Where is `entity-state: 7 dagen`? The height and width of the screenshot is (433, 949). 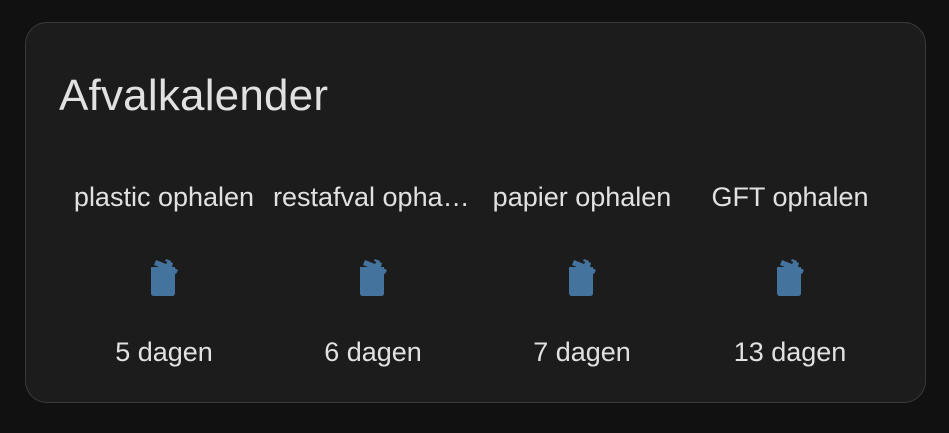 entity-state: 7 dagen is located at coordinates (582, 352).